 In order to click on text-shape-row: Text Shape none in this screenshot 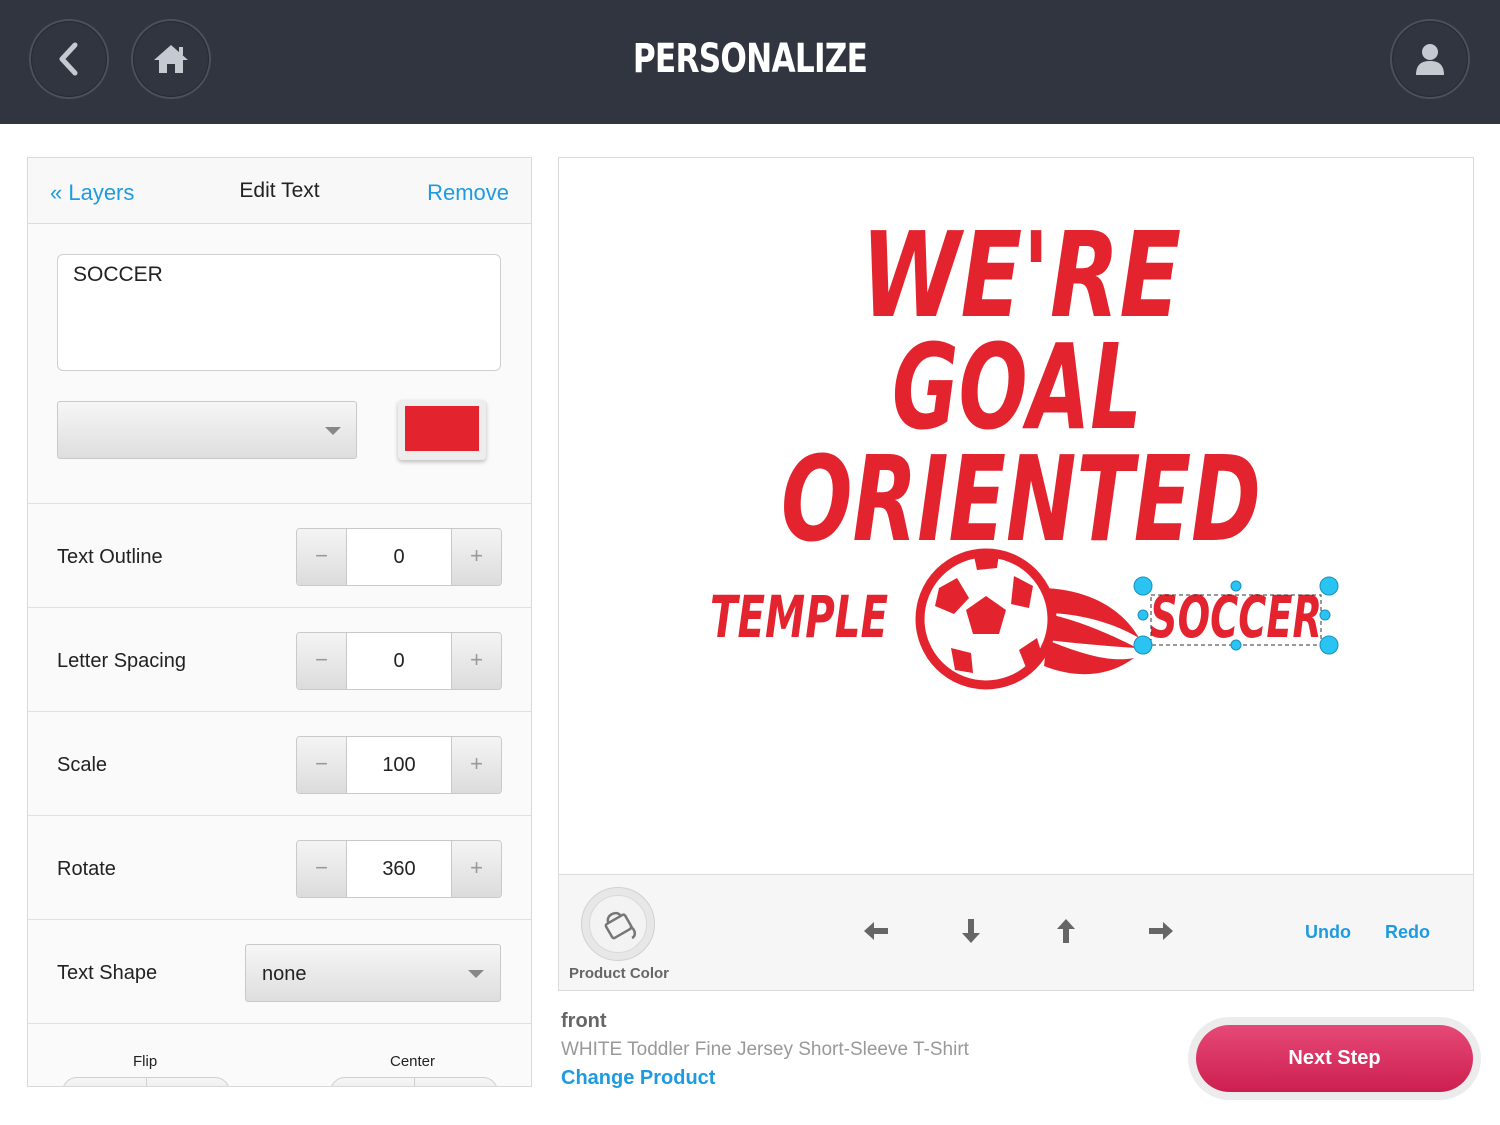, I will do `click(279, 971)`.